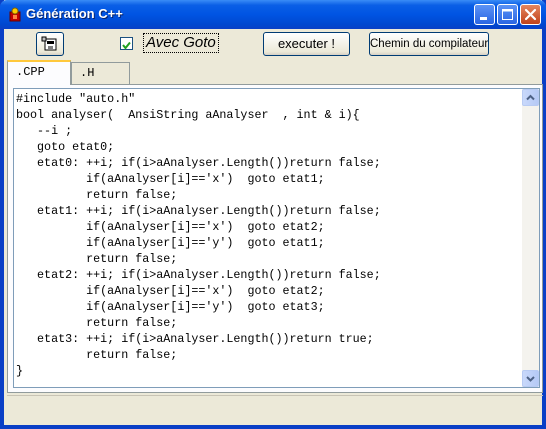 Image resolution: width=546 pixels, height=429 pixels. I want to click on chevron-up-icon, so click(530, 97).